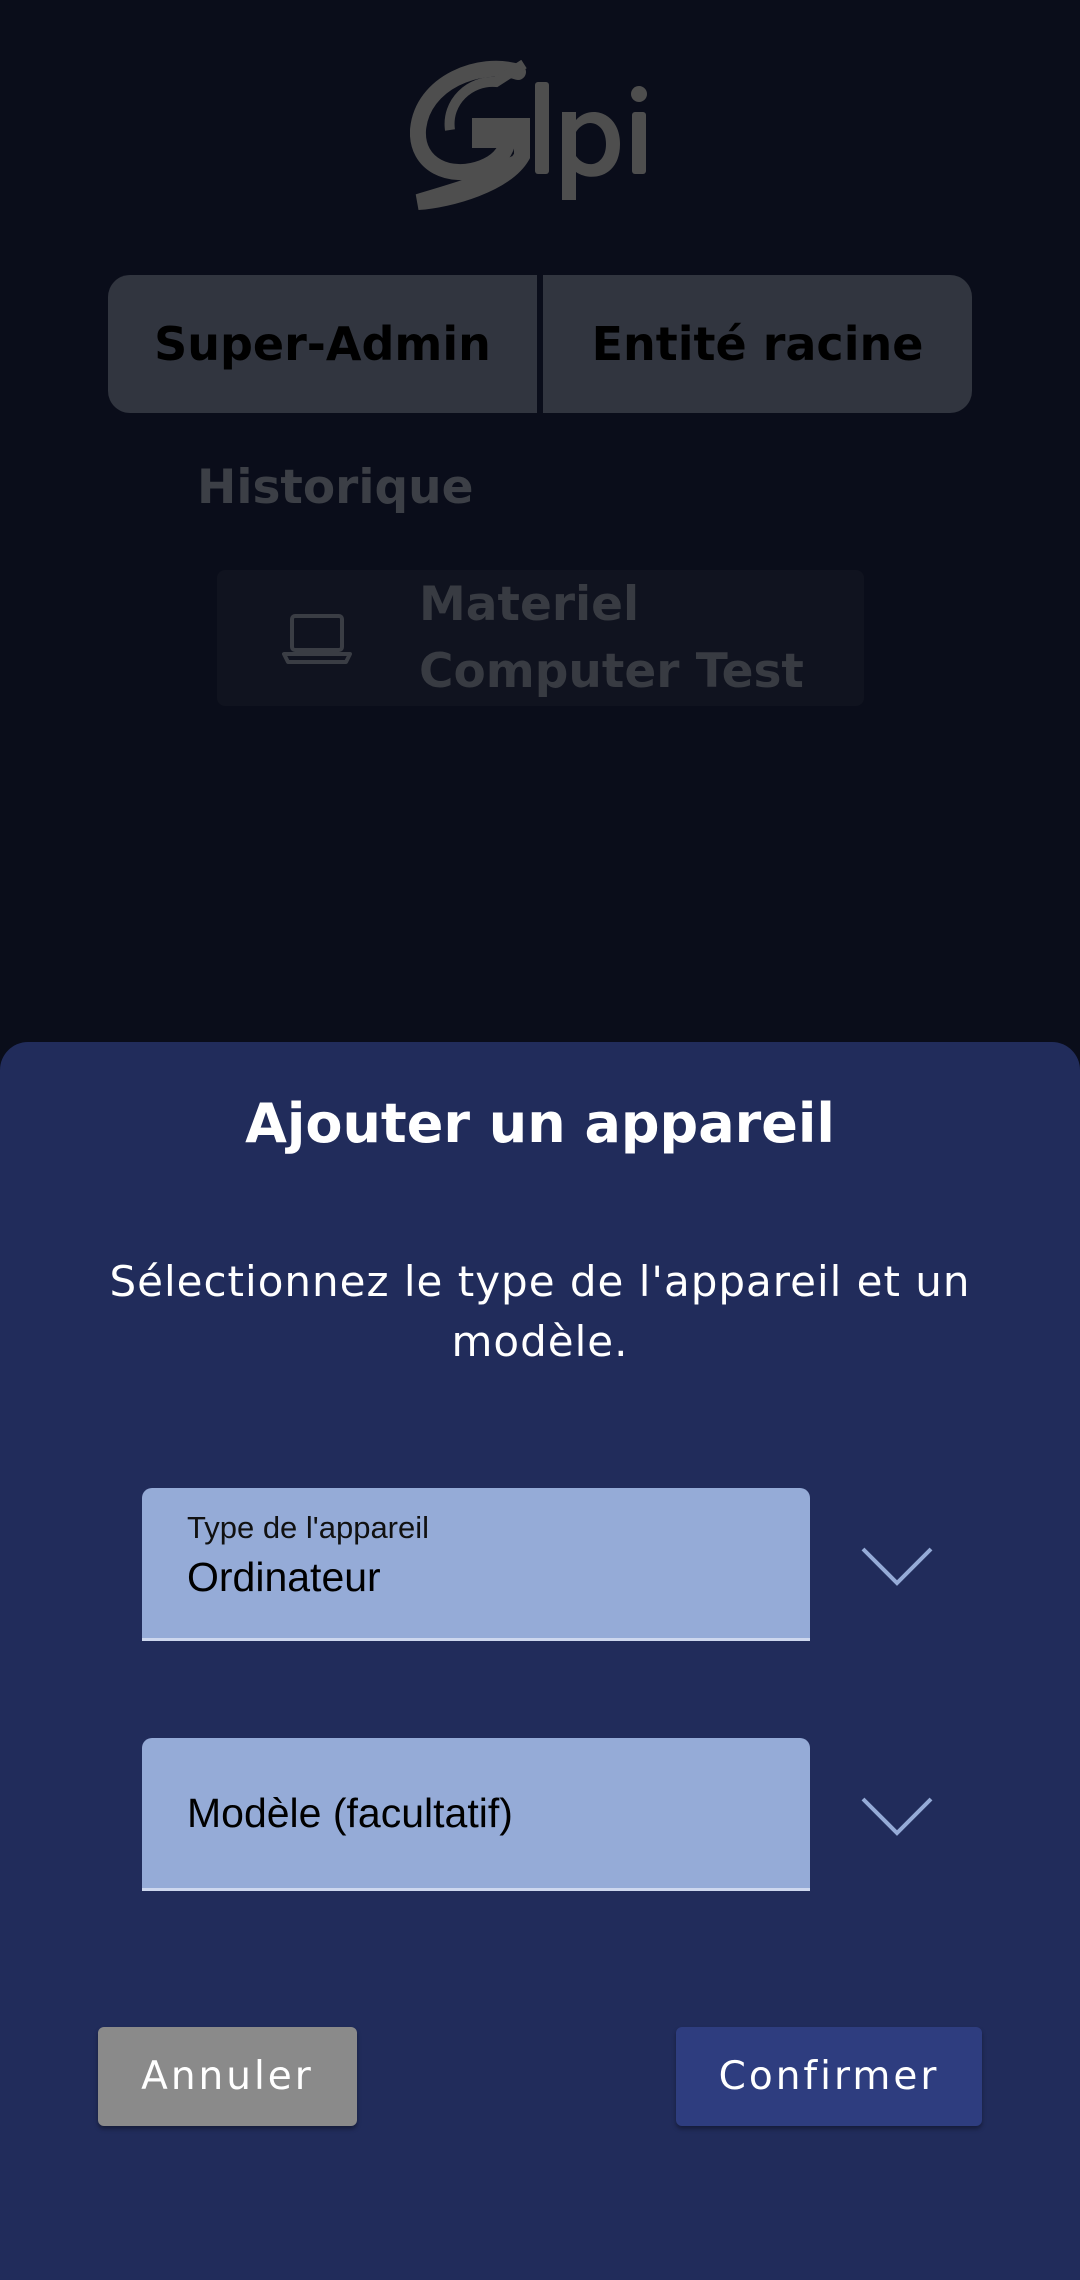 The height and width of the screenshot is (2280, 1080). What do you see at coordinates (322, 344) in the screenshot?
I see `profile-role-button: Super-Admin` at bounding box center [322, 344].